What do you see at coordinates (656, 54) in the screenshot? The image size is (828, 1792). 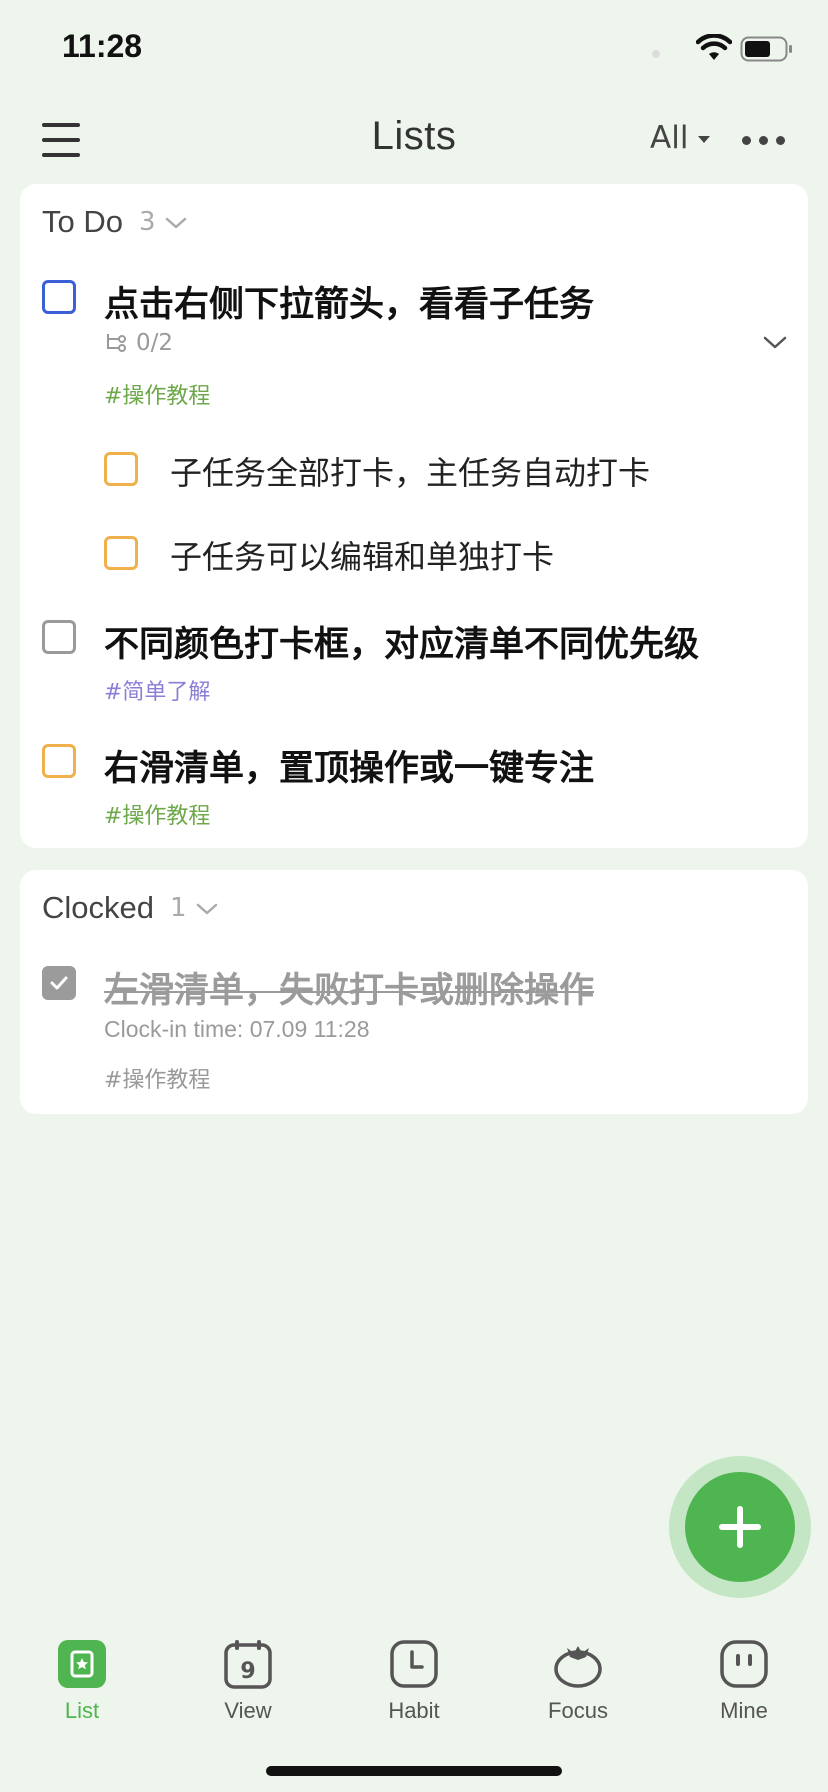 I see `privacy-dot-icon` at bounding box center [656, 54].